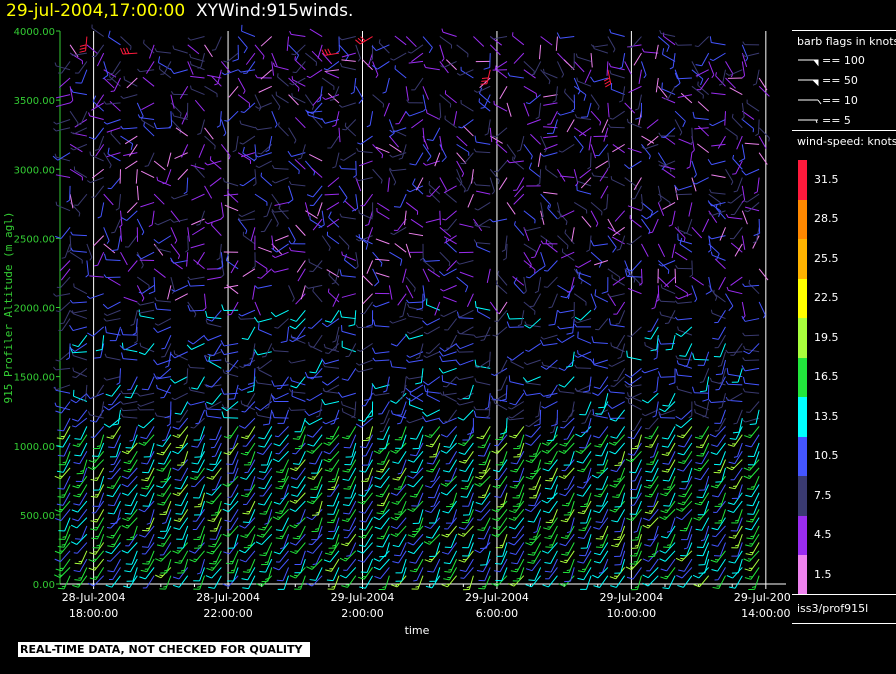 The height and width of the screenshot is (674, 896). Describe the element at coordinates (802, 575) in the screenshot. I see `colorbar-swatch` at that location.